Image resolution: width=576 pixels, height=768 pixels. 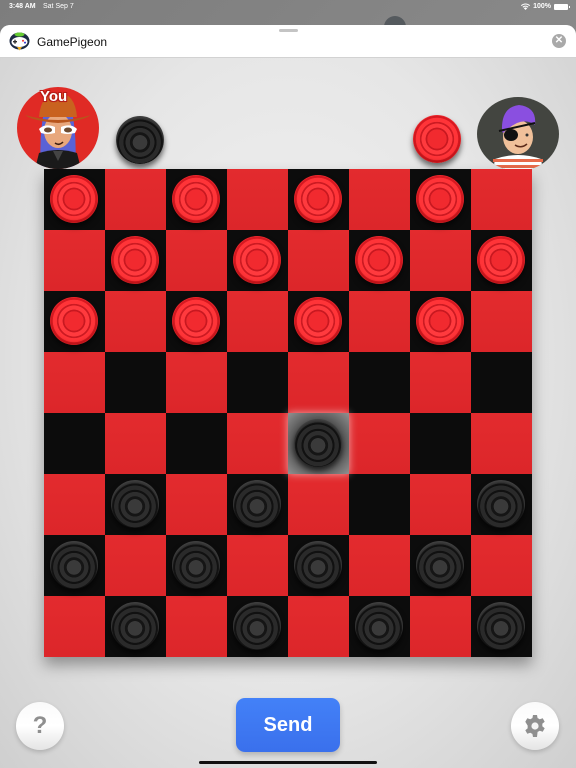 I want to click on app-header: GamePigeon ✕, so click(x=288, y=41).